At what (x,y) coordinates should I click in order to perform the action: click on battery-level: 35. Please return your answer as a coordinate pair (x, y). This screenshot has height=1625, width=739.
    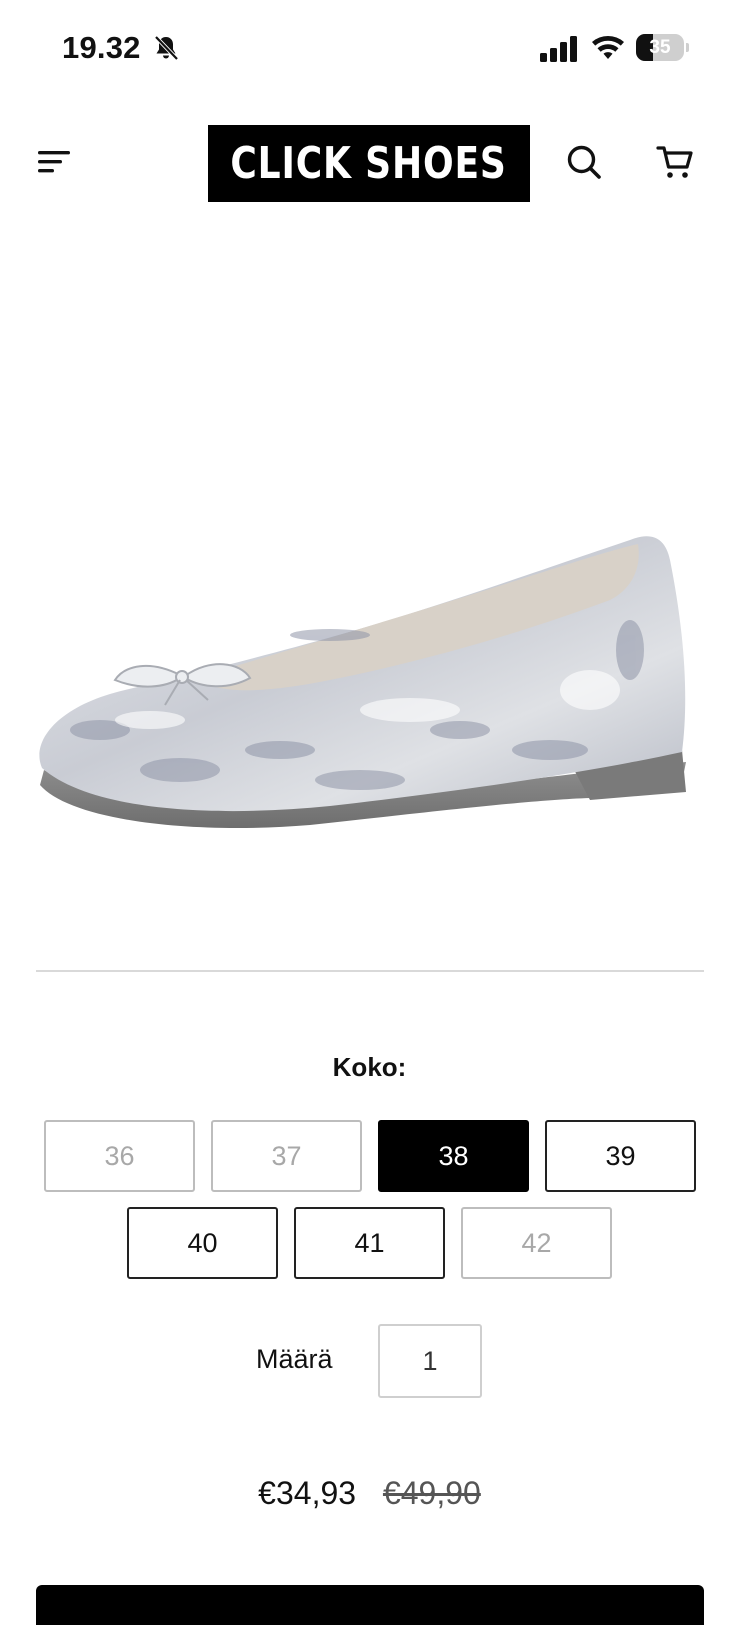
    Looking at the image, I should click on (660, 47).